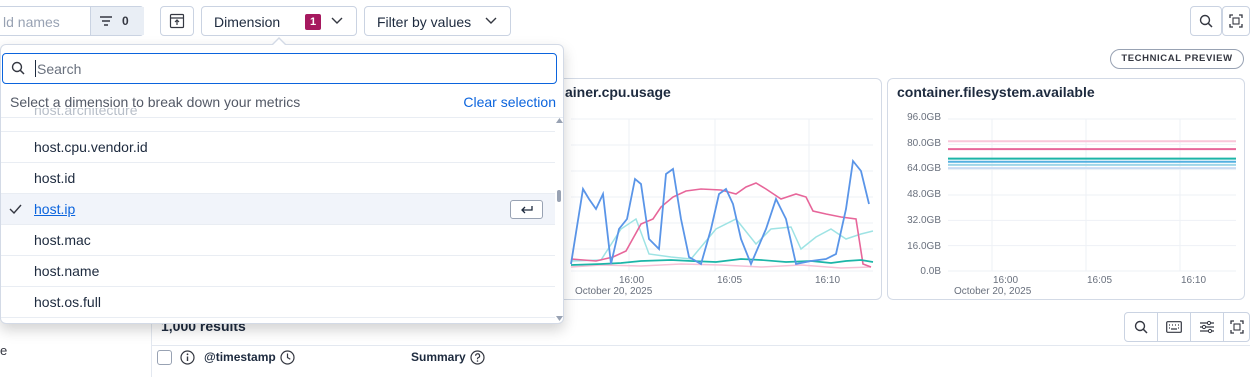 This screenshot has width=1250, height=377. What do you see at coordinates (424, 22) in the screenshot?
I see `filter-by-values-label: Filter by values` at bounding box center [424, 22].